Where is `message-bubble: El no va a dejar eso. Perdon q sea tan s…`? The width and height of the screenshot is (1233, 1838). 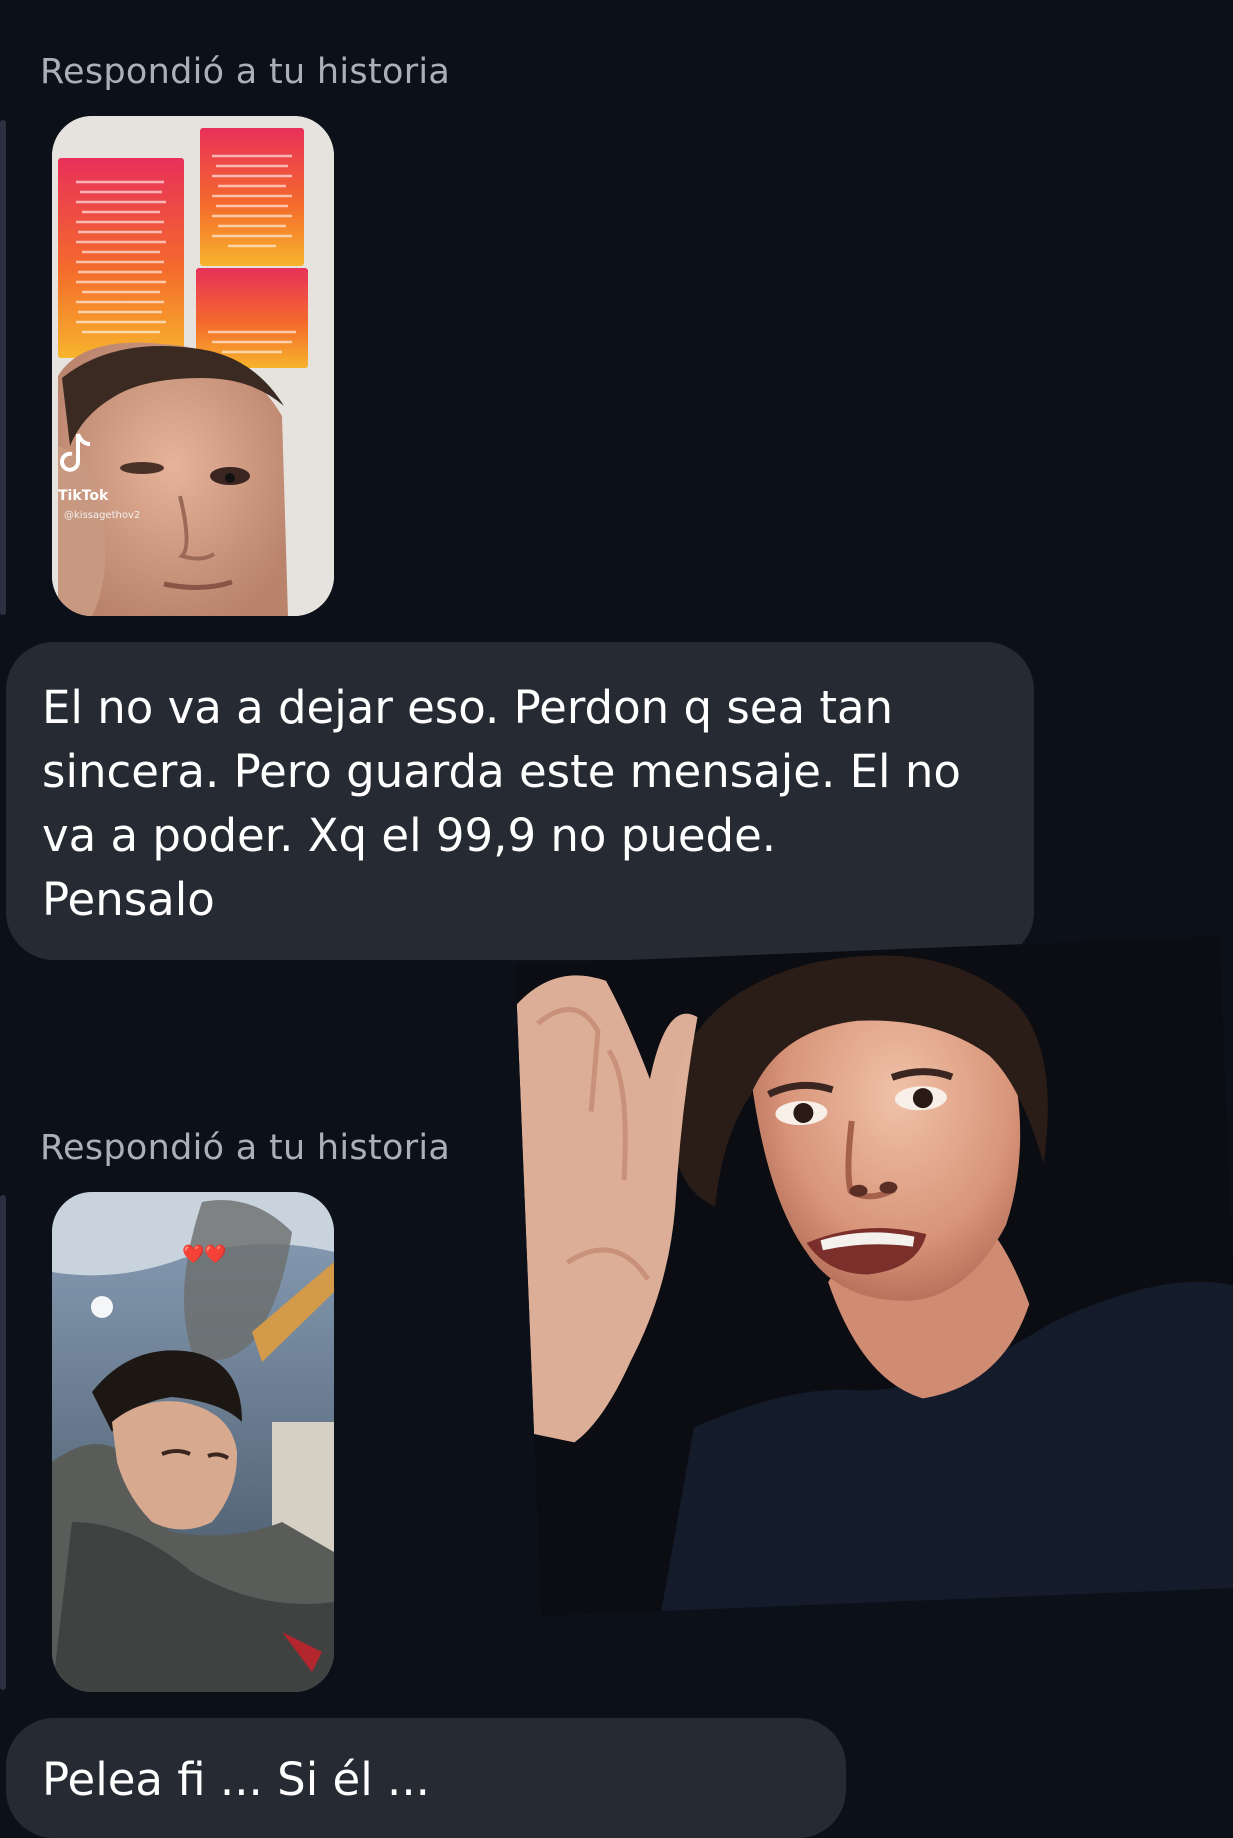
message-bubble: El no va a dejar eso. Perdon q sea tan s… is located at coordinates (520, 801).